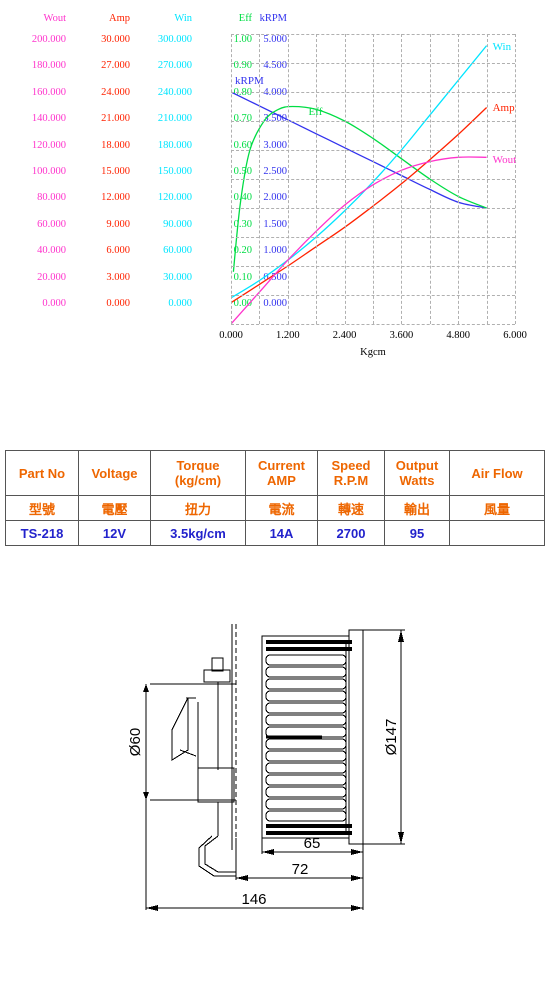  What do you see at coordinates (114, 508) in the screenshot?
I see `header-cn-voltage: 電壓` at bounding box center [114, 508].